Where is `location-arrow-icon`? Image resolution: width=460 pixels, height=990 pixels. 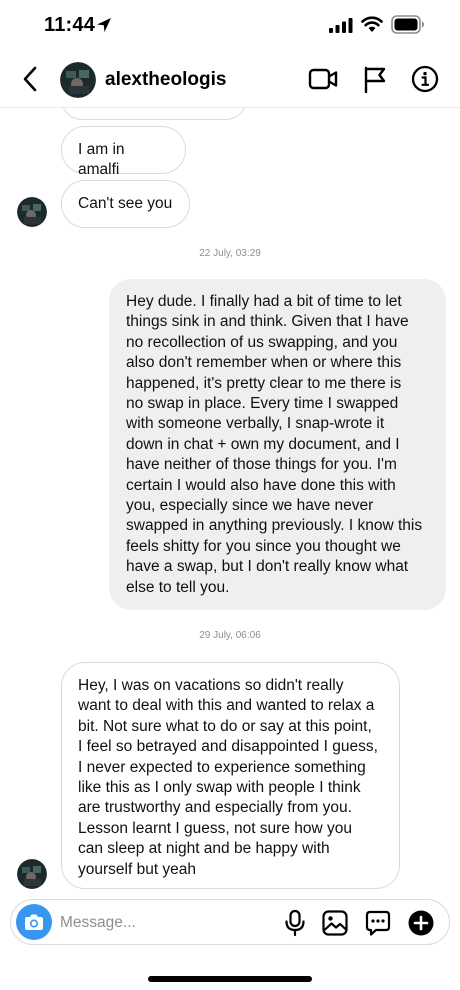
location-arrow-icon is located at coordinates (104, 25).